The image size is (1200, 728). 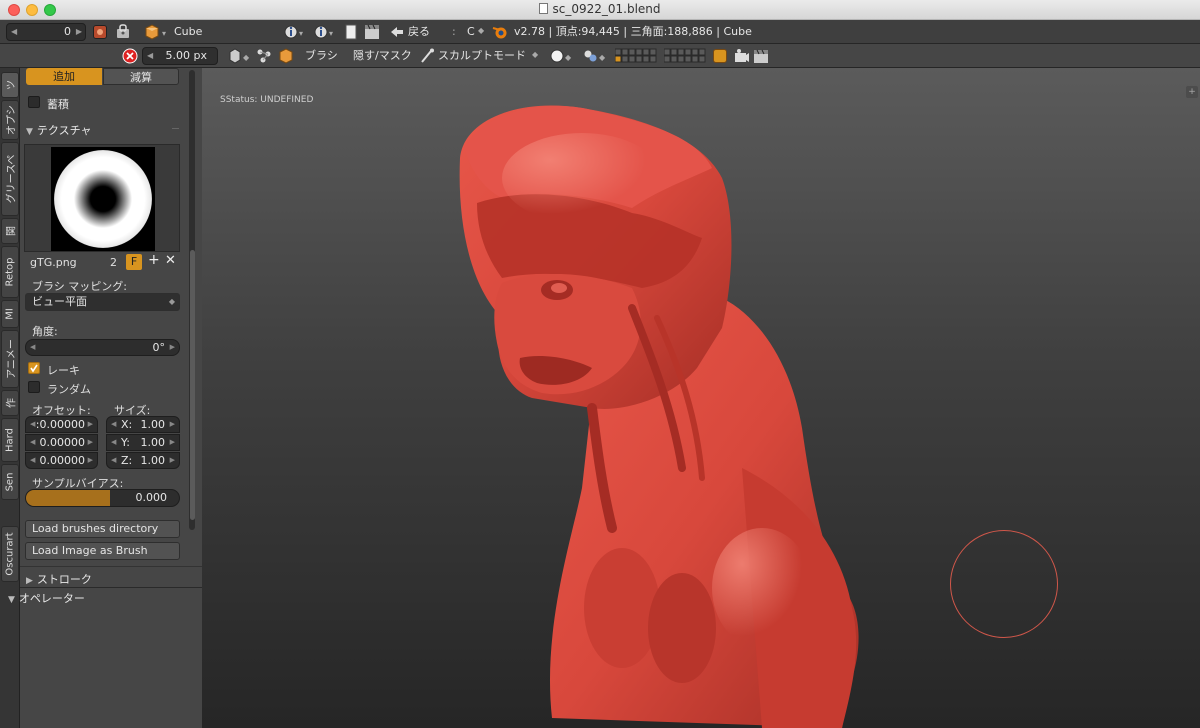 I want to click on texture-preview-image, so click(x=103, y=199).